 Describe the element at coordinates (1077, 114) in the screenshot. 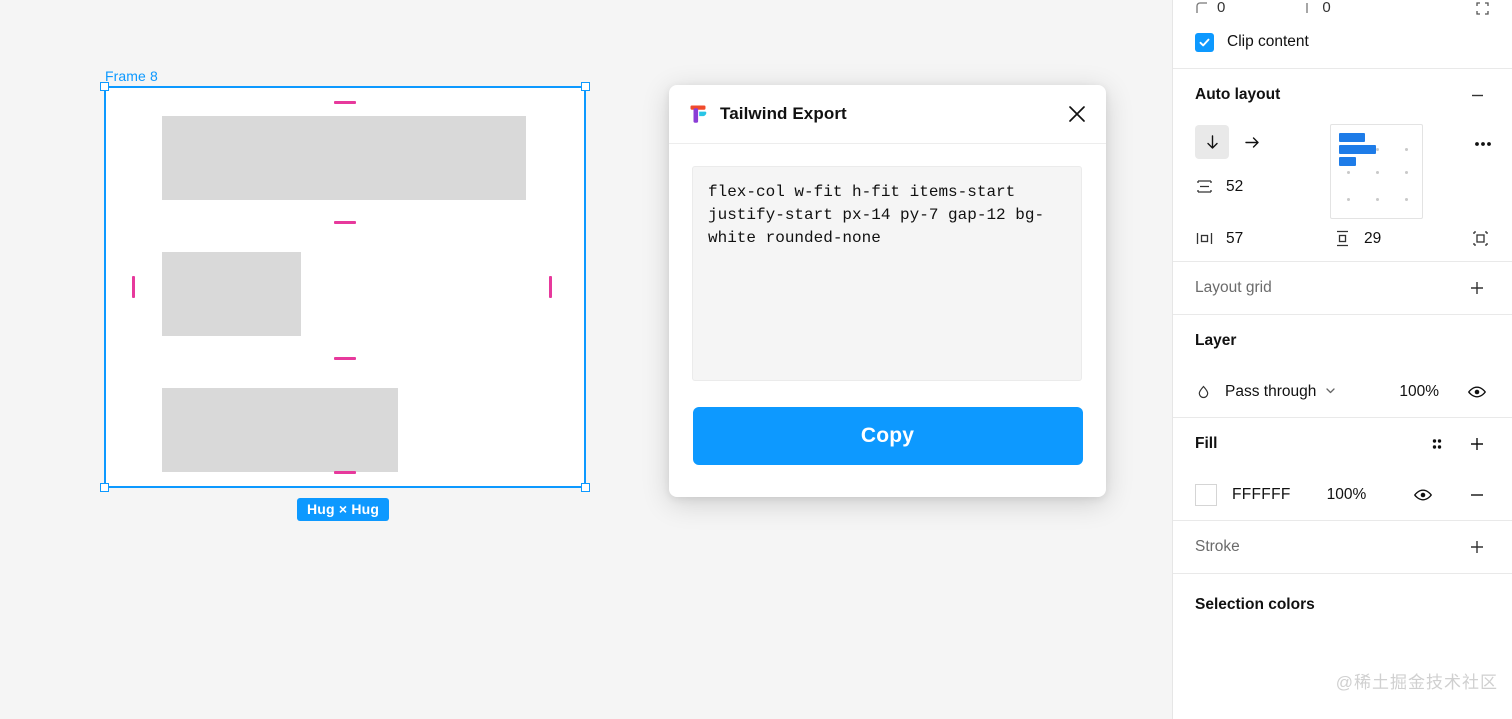

I see `close-icon` at that location.